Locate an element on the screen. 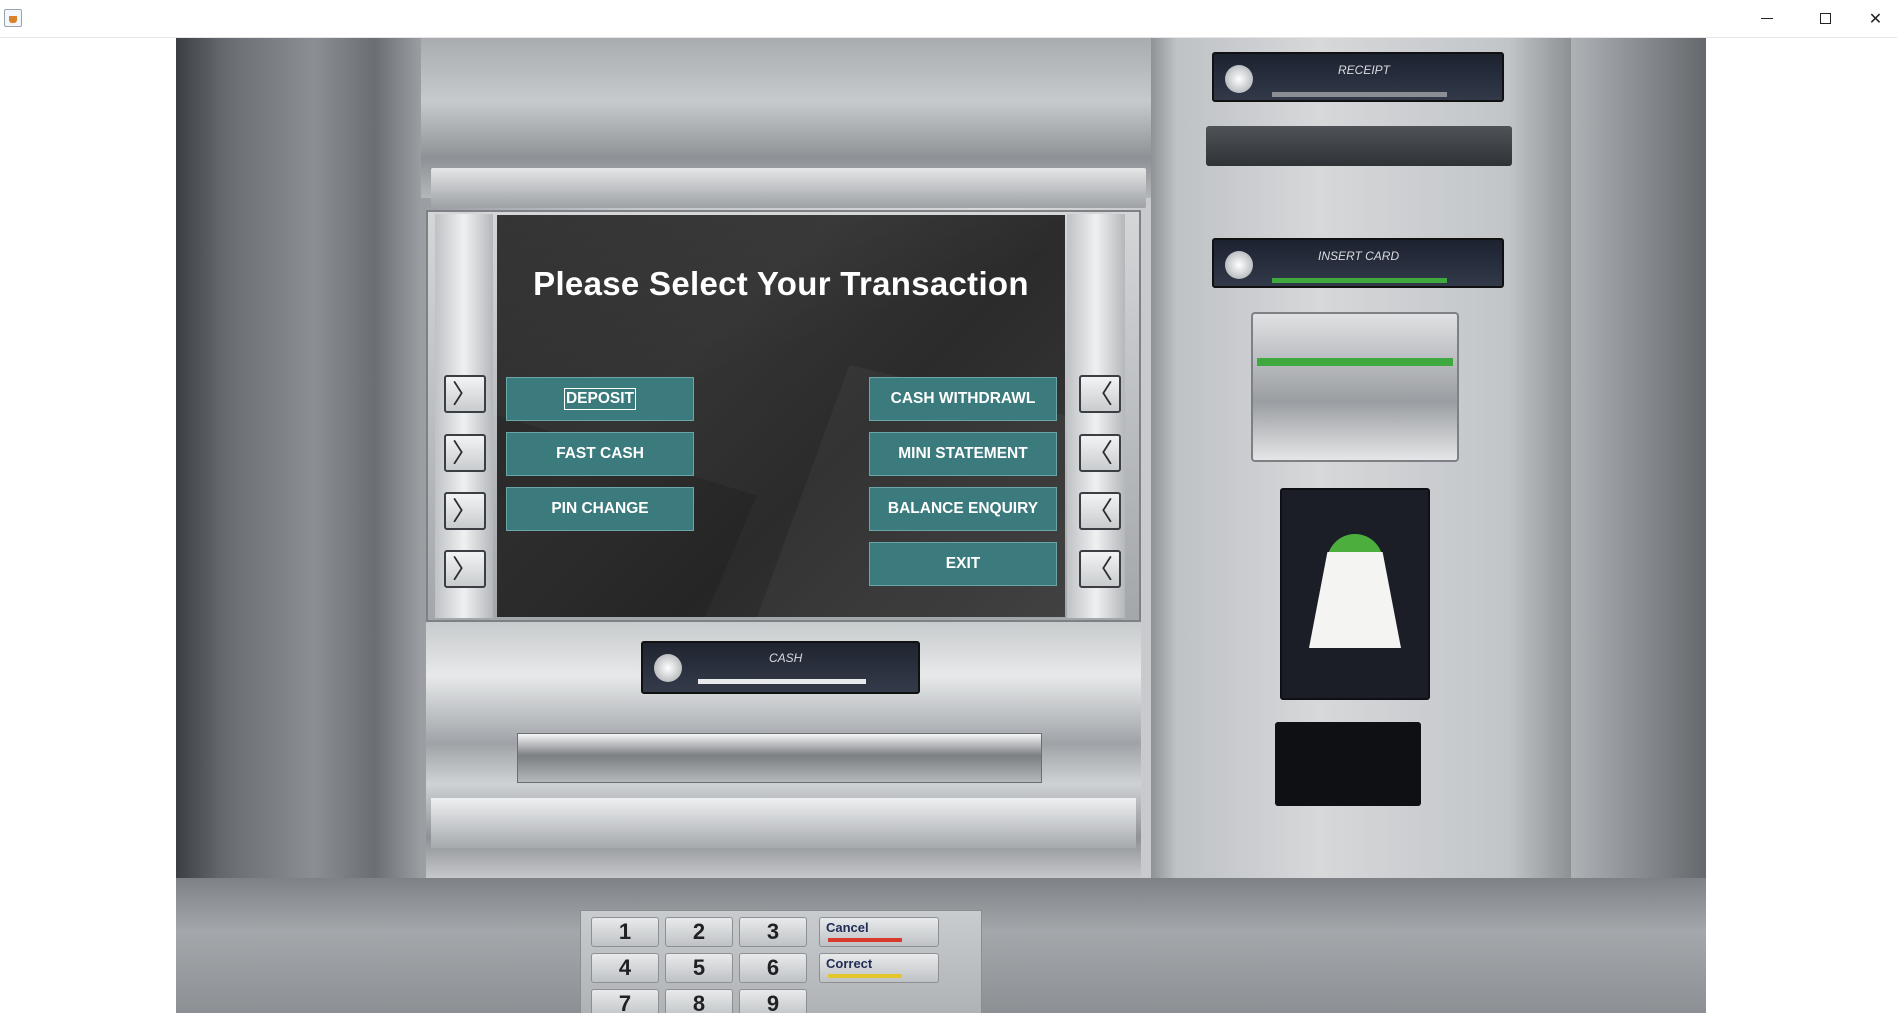 Image resolution: width=1897 pixels, height=1013 pixels. keypad-key-6: 6 is located at coordinates (773, 968).